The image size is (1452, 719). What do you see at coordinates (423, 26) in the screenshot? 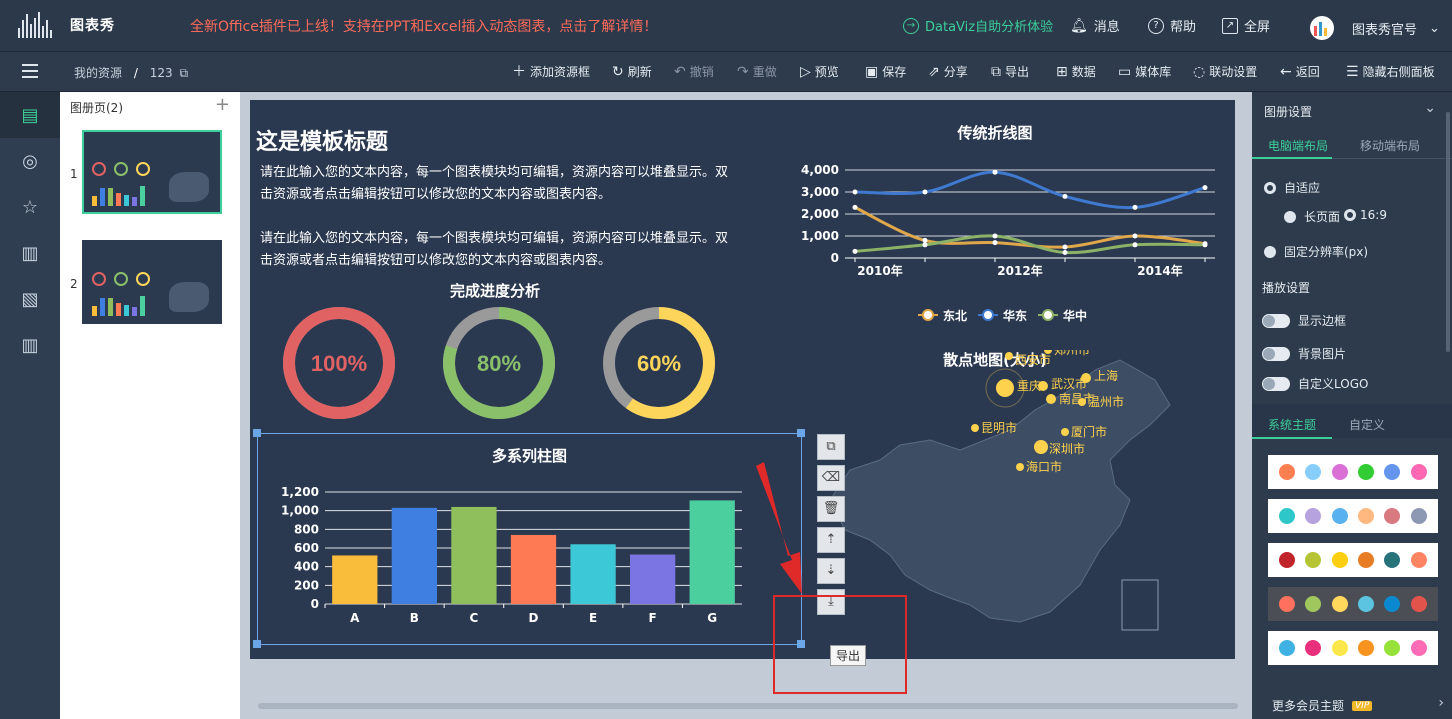
I see `promo-banner: 全新Office插件已上线！支持在PPT和Excel插入动态图表，点击了解详情！` at bounding box center [423, 26].